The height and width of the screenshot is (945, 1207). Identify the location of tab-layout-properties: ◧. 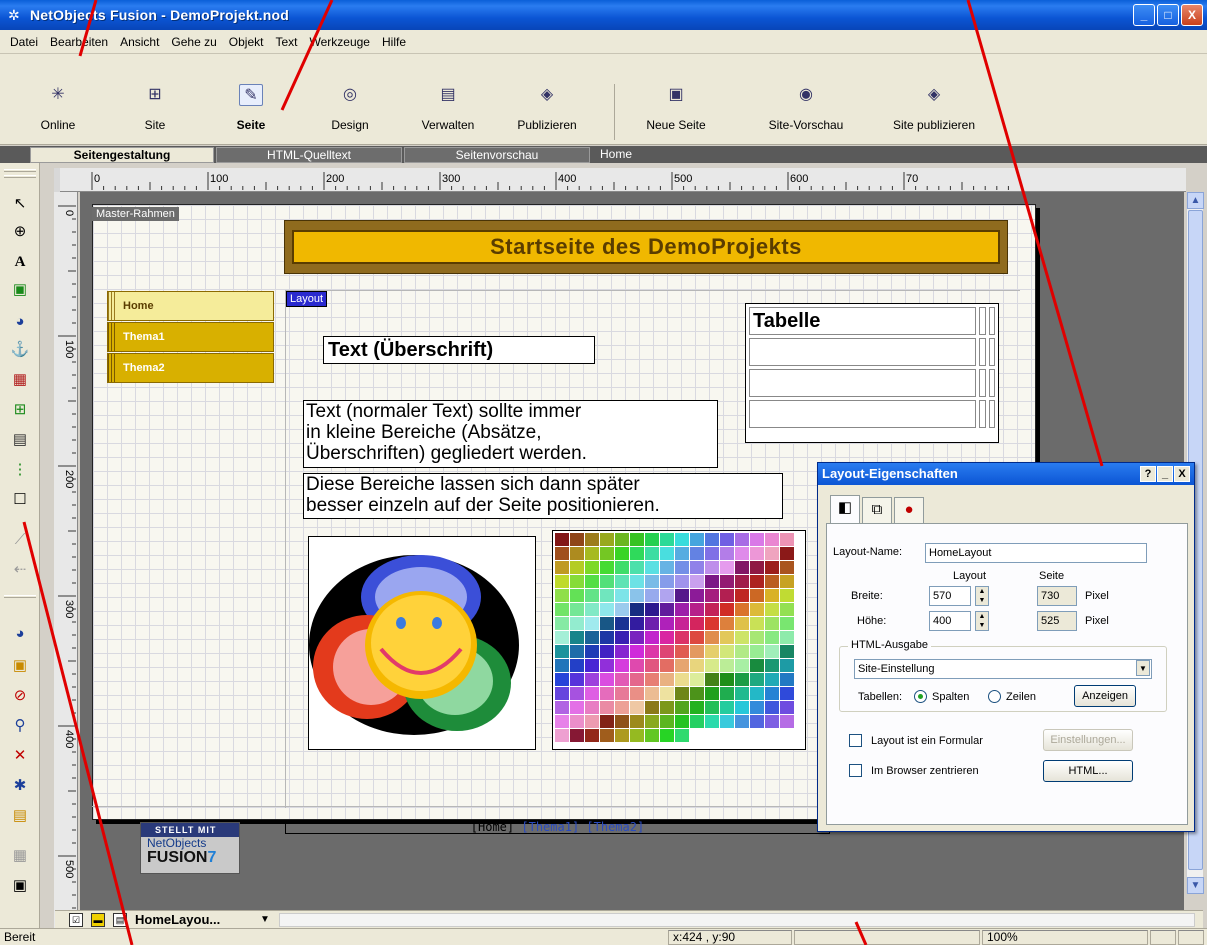
(845, 509).